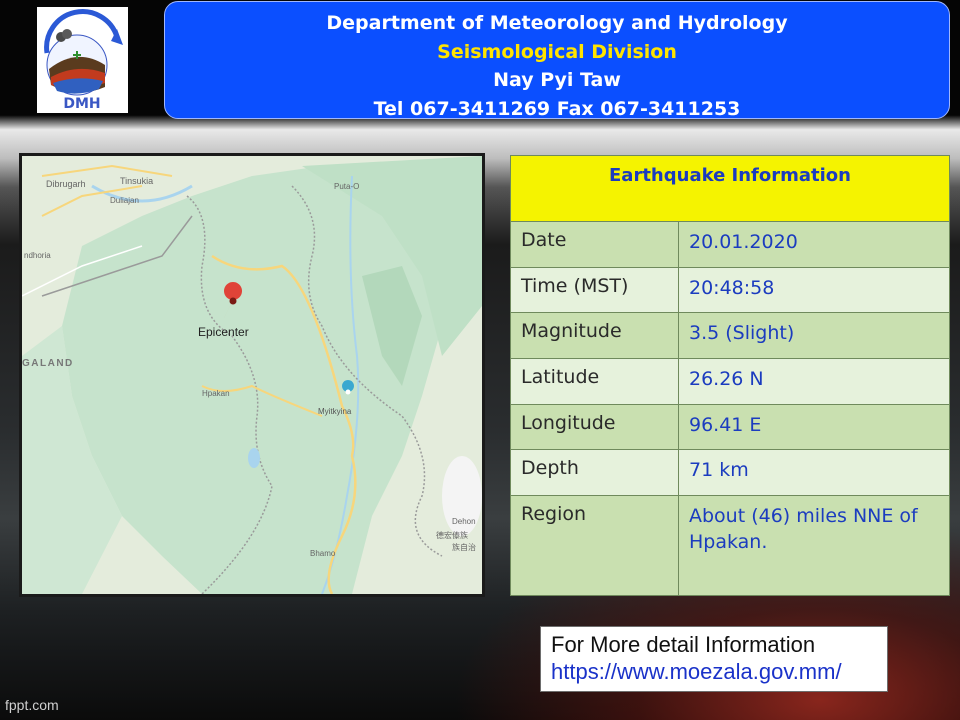 Image resolution: width=960 pixels, height=720 pixels. What do you see at coordinates (683, 644) in the screenshot?
I see `more-info-label: For More detail Information` at bounding box center [683, 644].